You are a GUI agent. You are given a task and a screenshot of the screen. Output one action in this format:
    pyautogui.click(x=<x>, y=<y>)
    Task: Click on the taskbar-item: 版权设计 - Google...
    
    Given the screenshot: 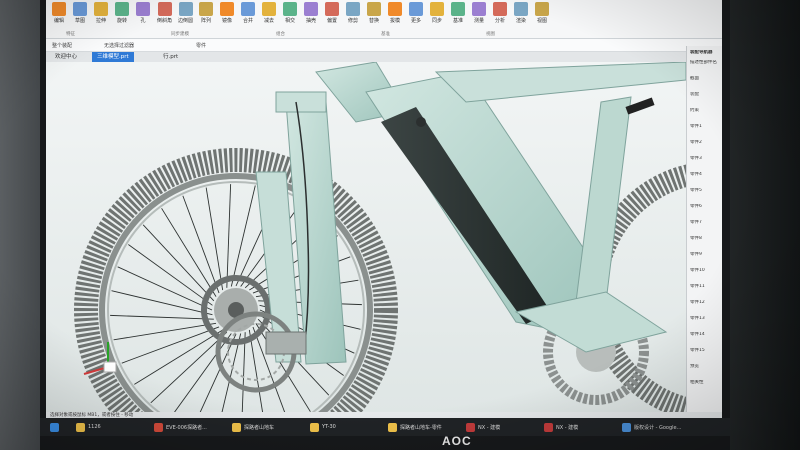 What is the action you would take?
    pyautogui.click(x=651, y=427)
    